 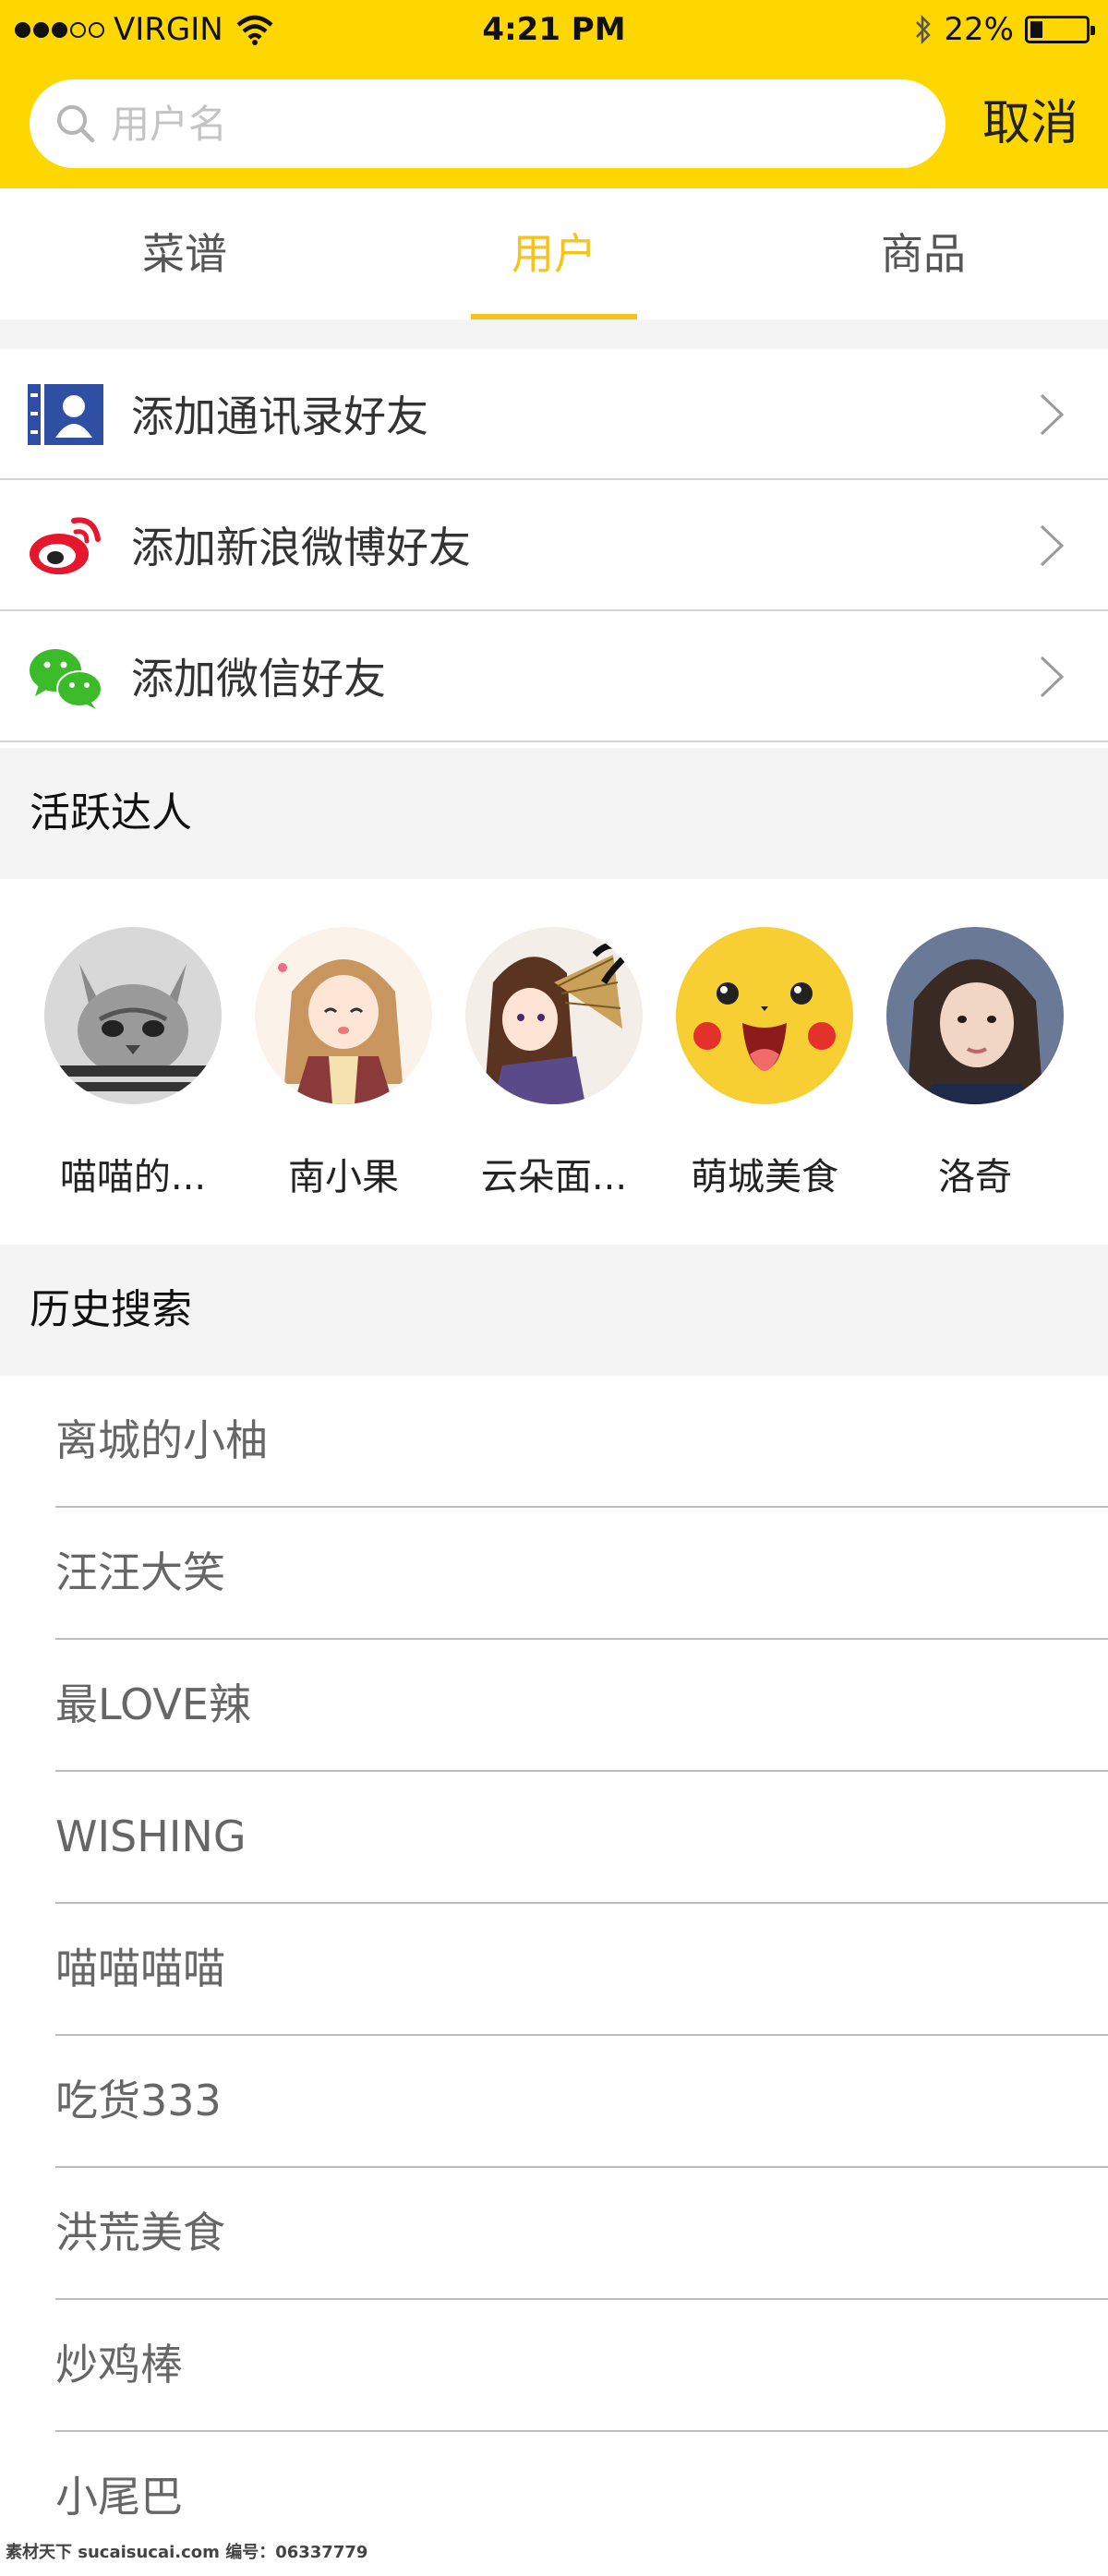 What do you see at coordinates (554, 334) in the screenshot?
I see `section-divider` at bounding box center [554, 334].